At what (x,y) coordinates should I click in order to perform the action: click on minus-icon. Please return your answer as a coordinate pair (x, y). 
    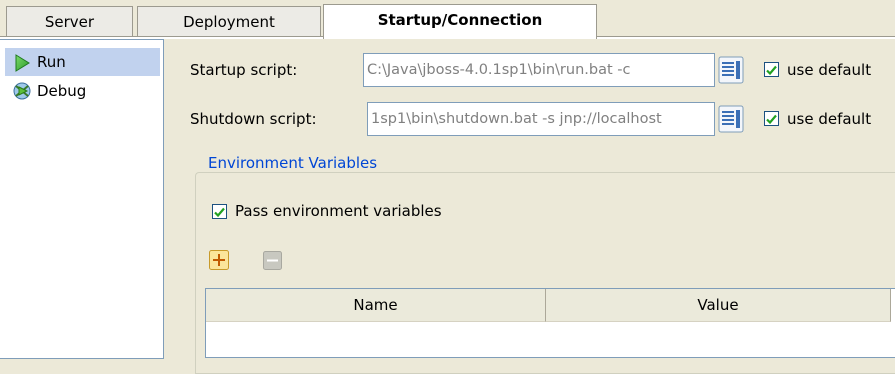
    Looking at the image, I should click on (272, 260).